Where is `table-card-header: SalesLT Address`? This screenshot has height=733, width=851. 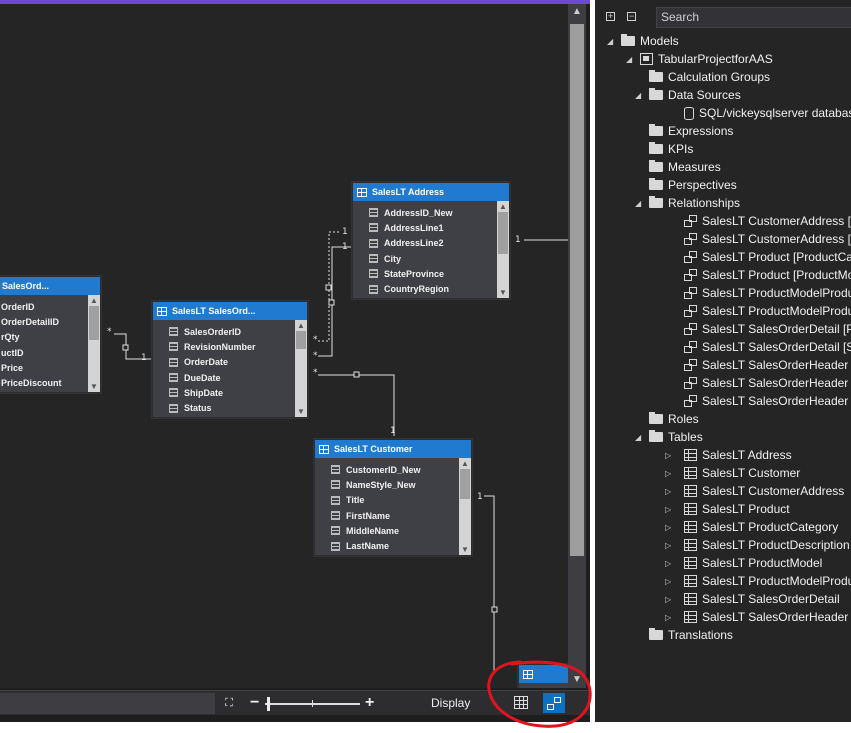 table-card-header: SalesLT Address is located at coordinates (431, 192).